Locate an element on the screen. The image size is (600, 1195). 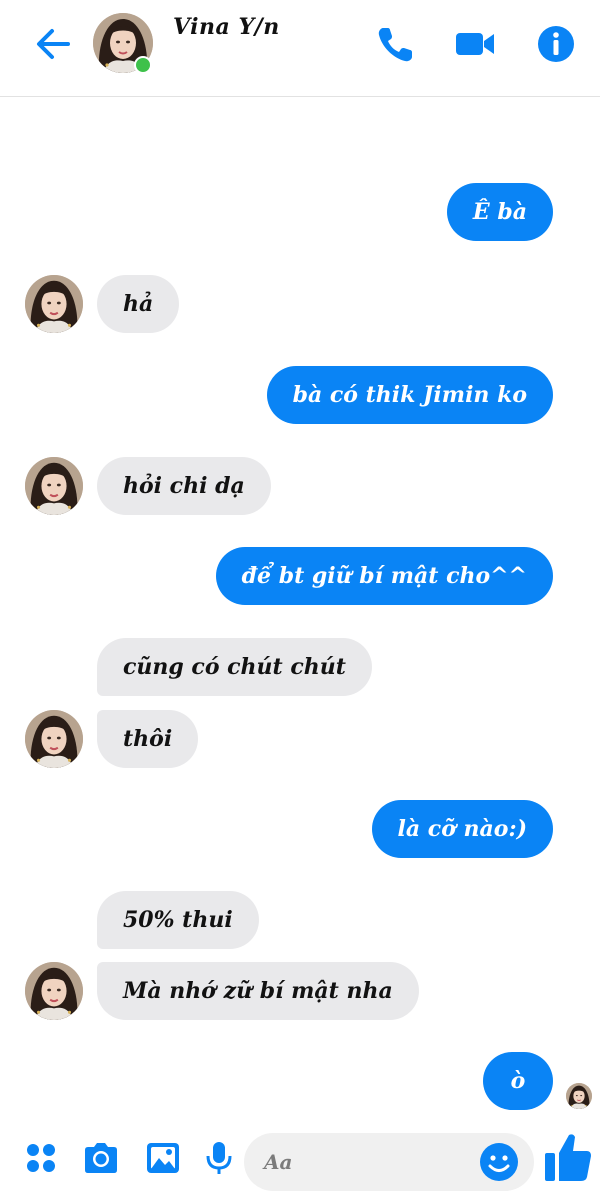
contact-name: Vina Y/n is located at coordinates (226, 27).